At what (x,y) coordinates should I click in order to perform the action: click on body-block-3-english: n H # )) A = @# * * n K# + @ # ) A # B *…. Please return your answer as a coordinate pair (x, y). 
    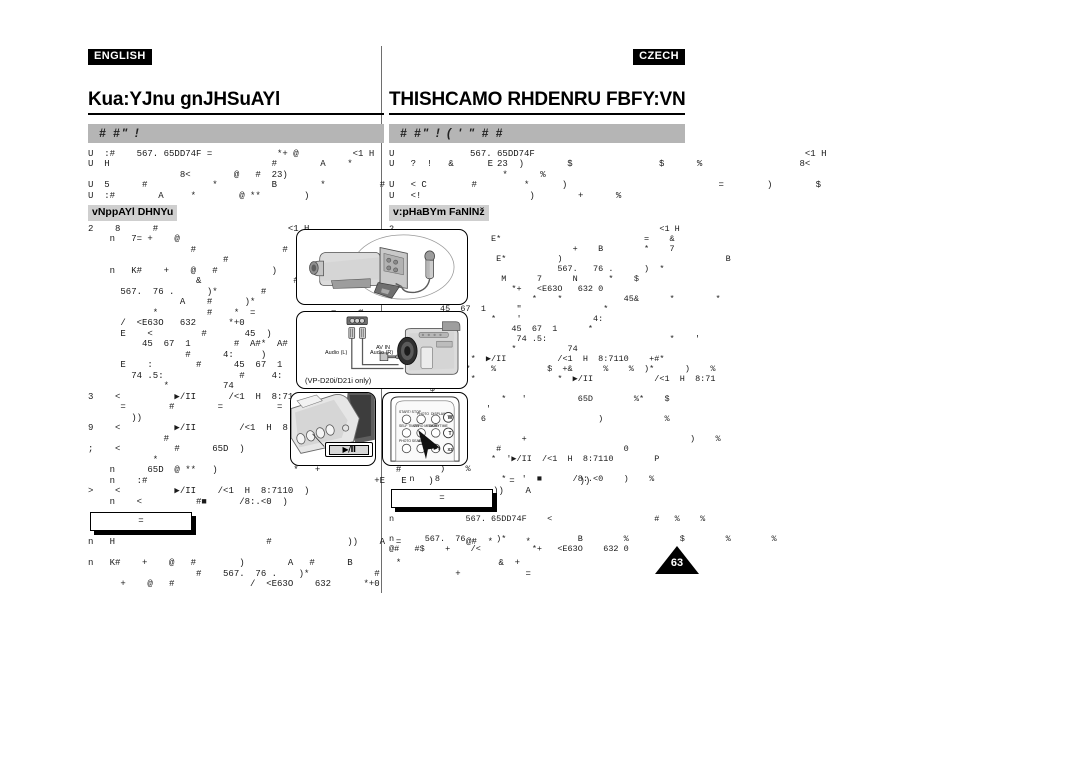
    Looking at the image, I should click on (309, 563).